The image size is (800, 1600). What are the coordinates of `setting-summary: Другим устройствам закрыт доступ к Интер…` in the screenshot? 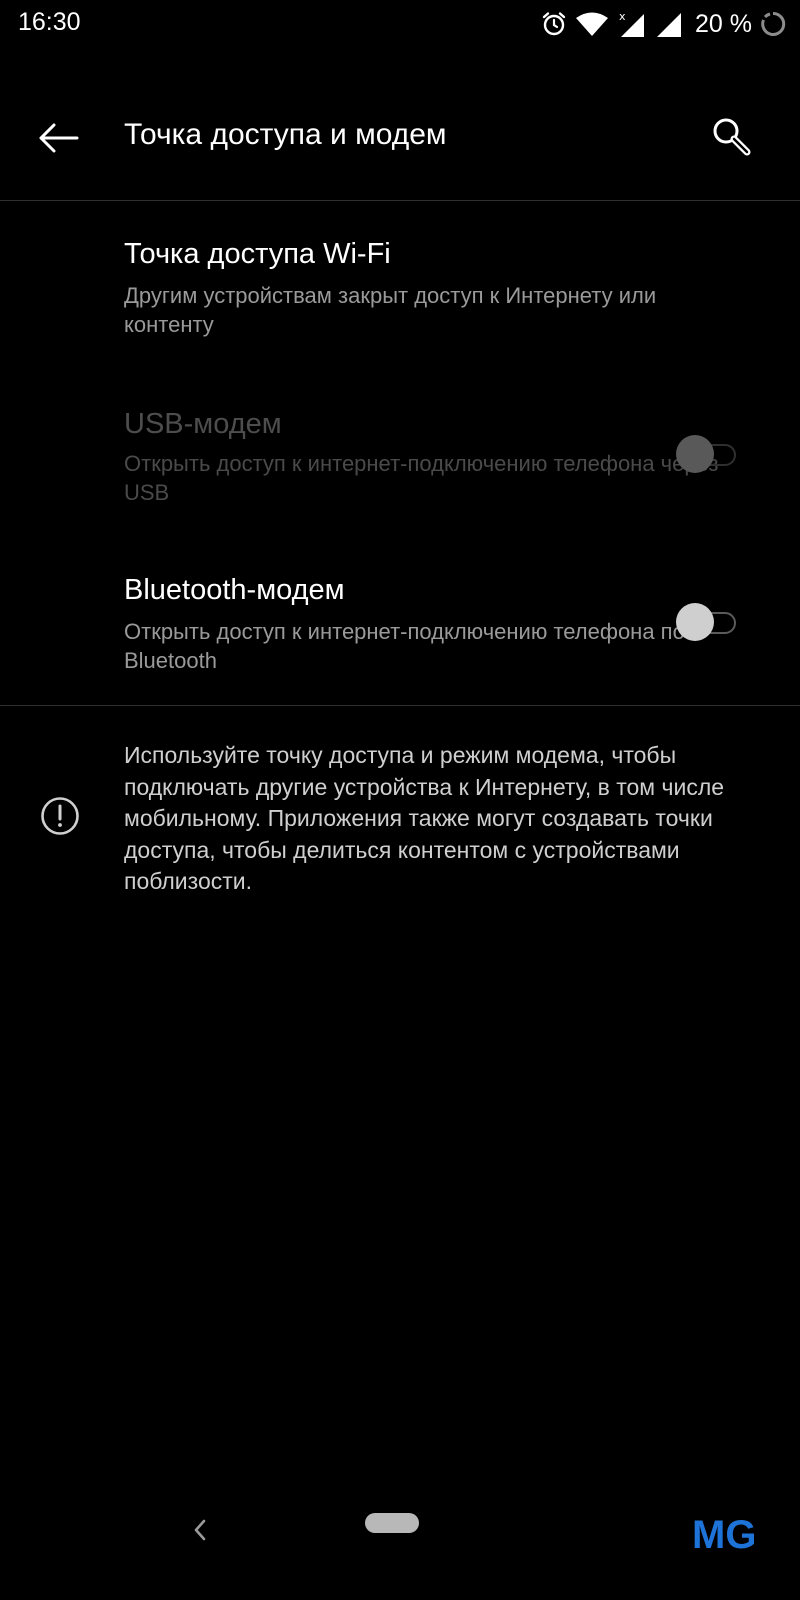 It's located at (390, 310).